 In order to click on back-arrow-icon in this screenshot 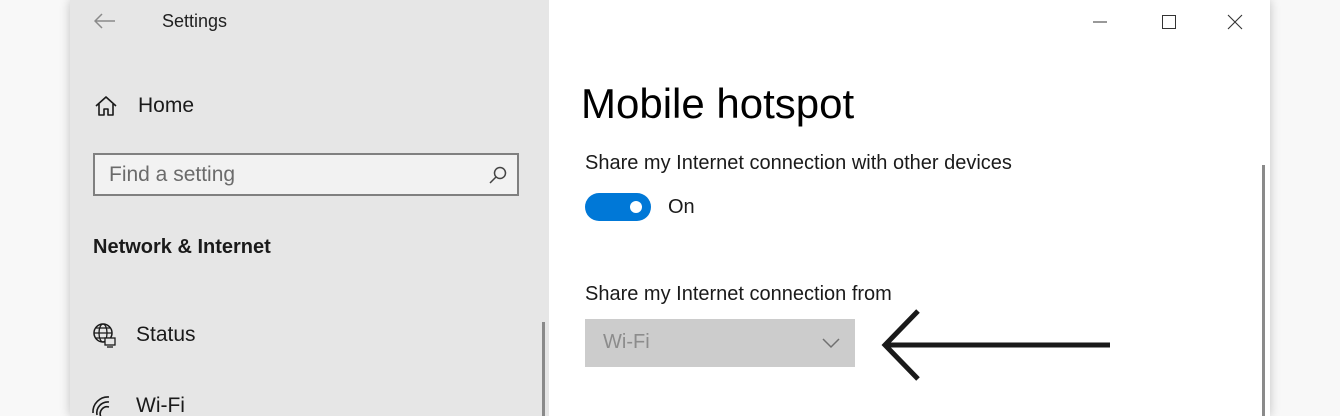, I will do `click(104, 21)`.